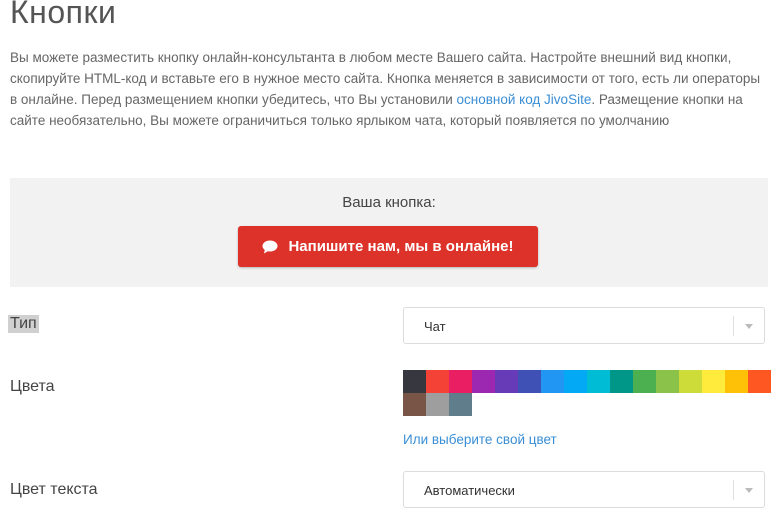 The image size is (782, 528). I want to click on chat-bubble-icon, so click(270, 246).